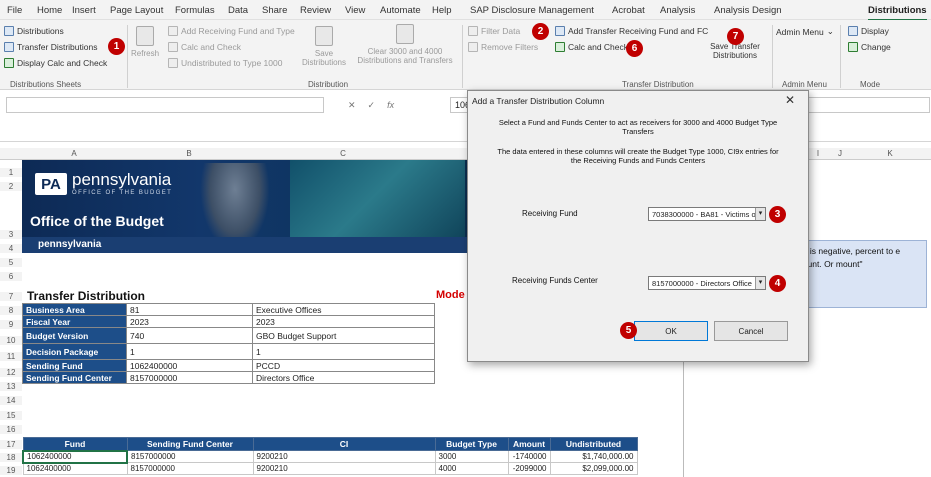 This screenshot has width=931, height=477. I want to click on column-header-j: J, so click(840, 153).